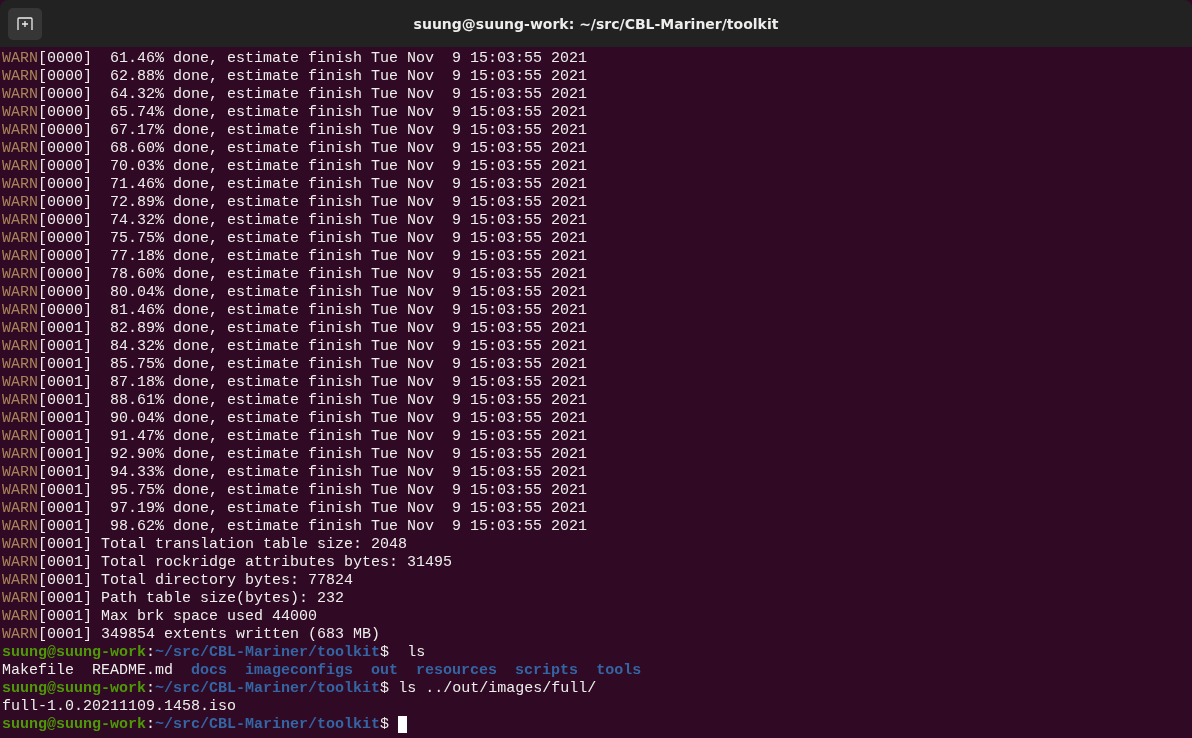  What do you see at coordinates (313, 112) in the screenshot?
I see `log-message: [0000] 65.74% done, estimate finish Tue Nov 9 15:03:55 2021` at bounding box center [313, 112].